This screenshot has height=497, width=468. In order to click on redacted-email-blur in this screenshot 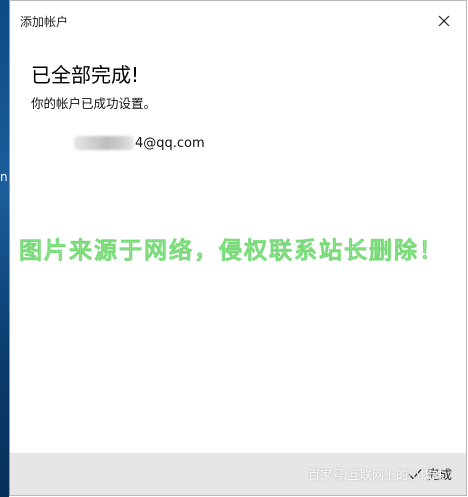, I will do `click(104, 143)`.